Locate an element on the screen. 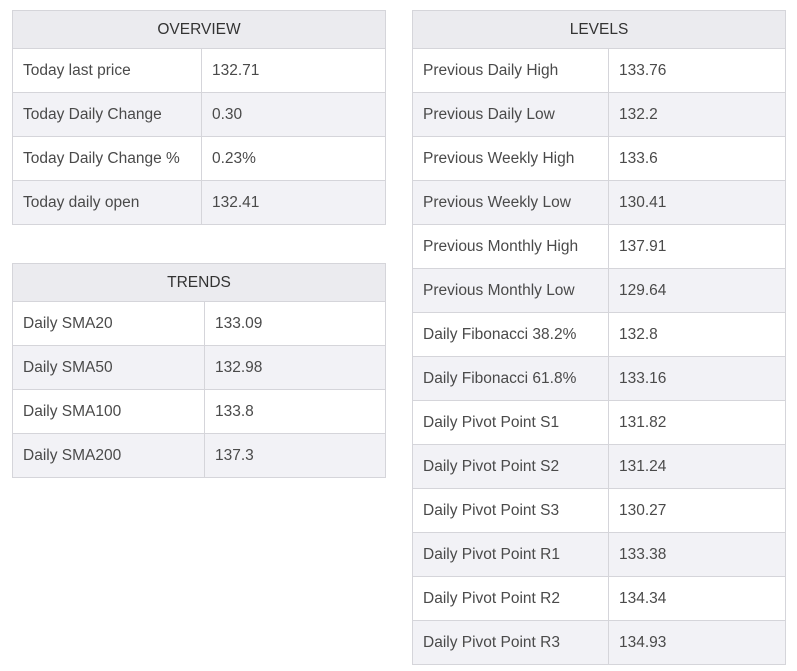 The image size is (797, 671). table-row: Today last price 132.71 is located at coordinates (199, 70).